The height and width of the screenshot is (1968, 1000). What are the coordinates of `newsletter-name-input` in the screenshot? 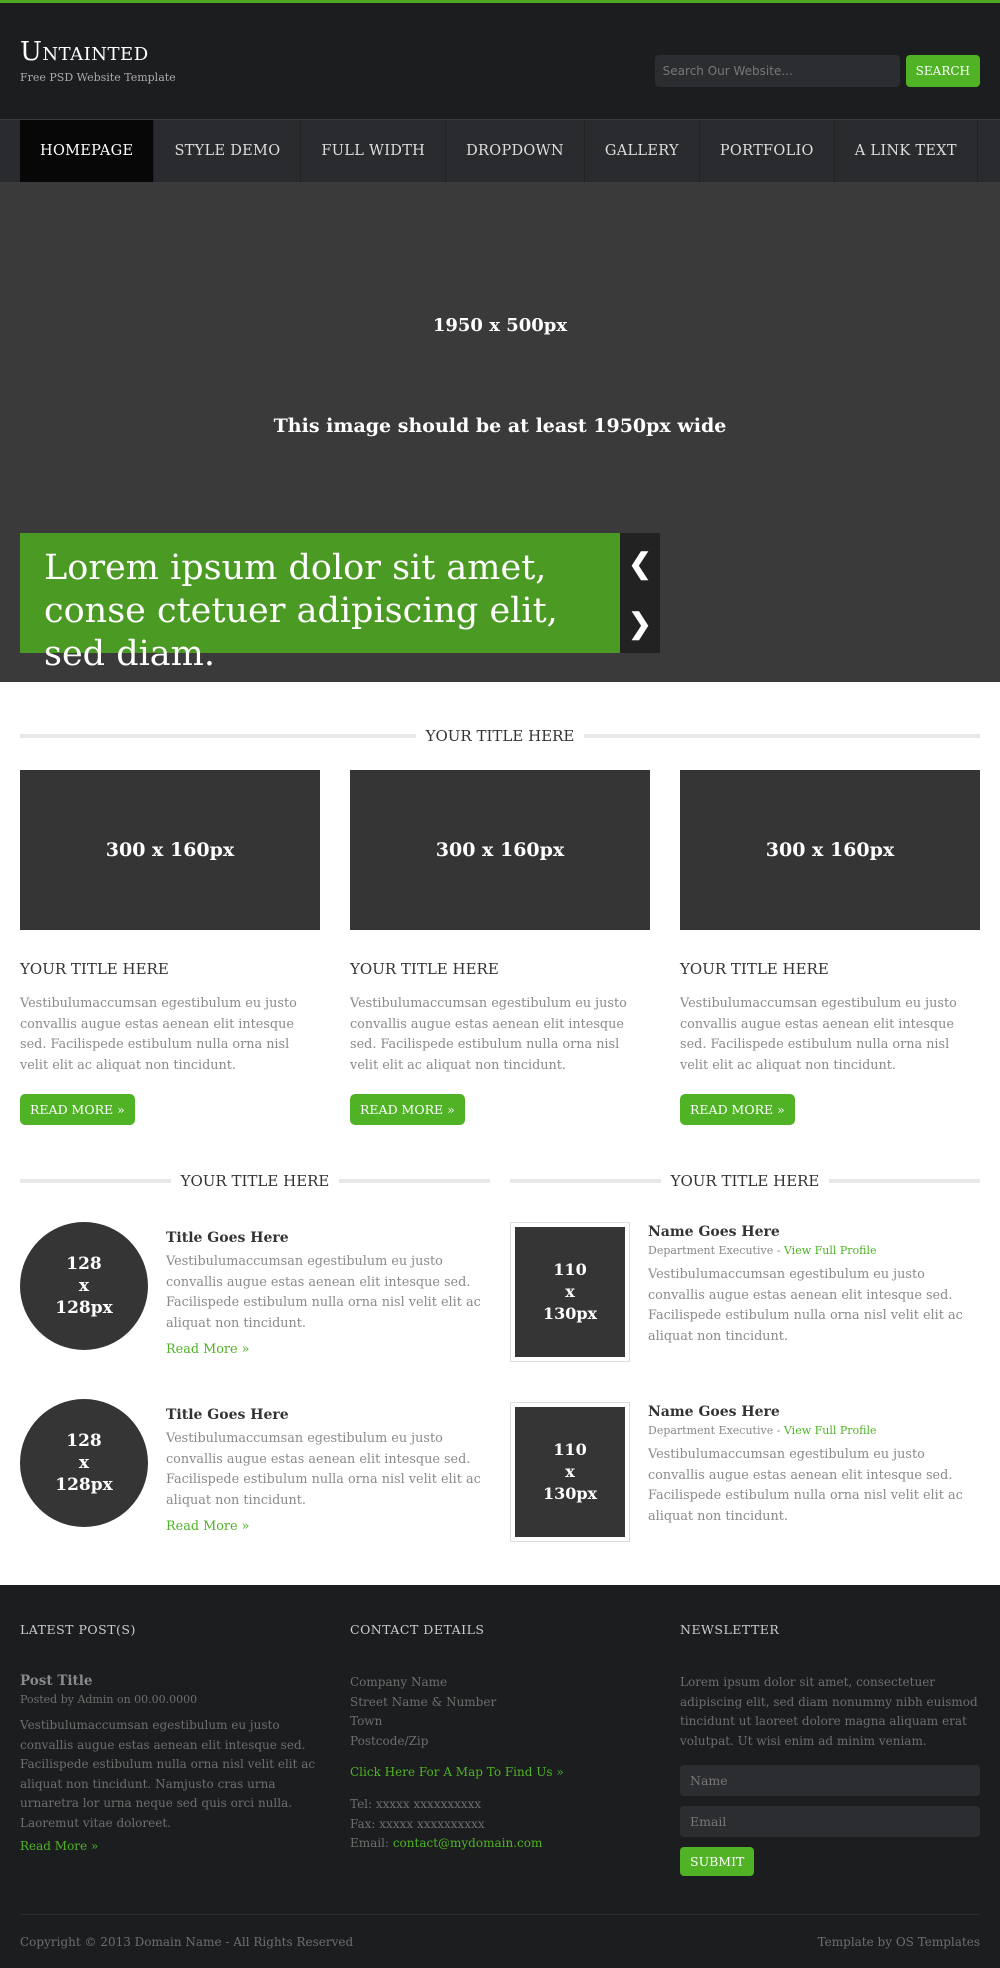 It's located at (830, 1780).